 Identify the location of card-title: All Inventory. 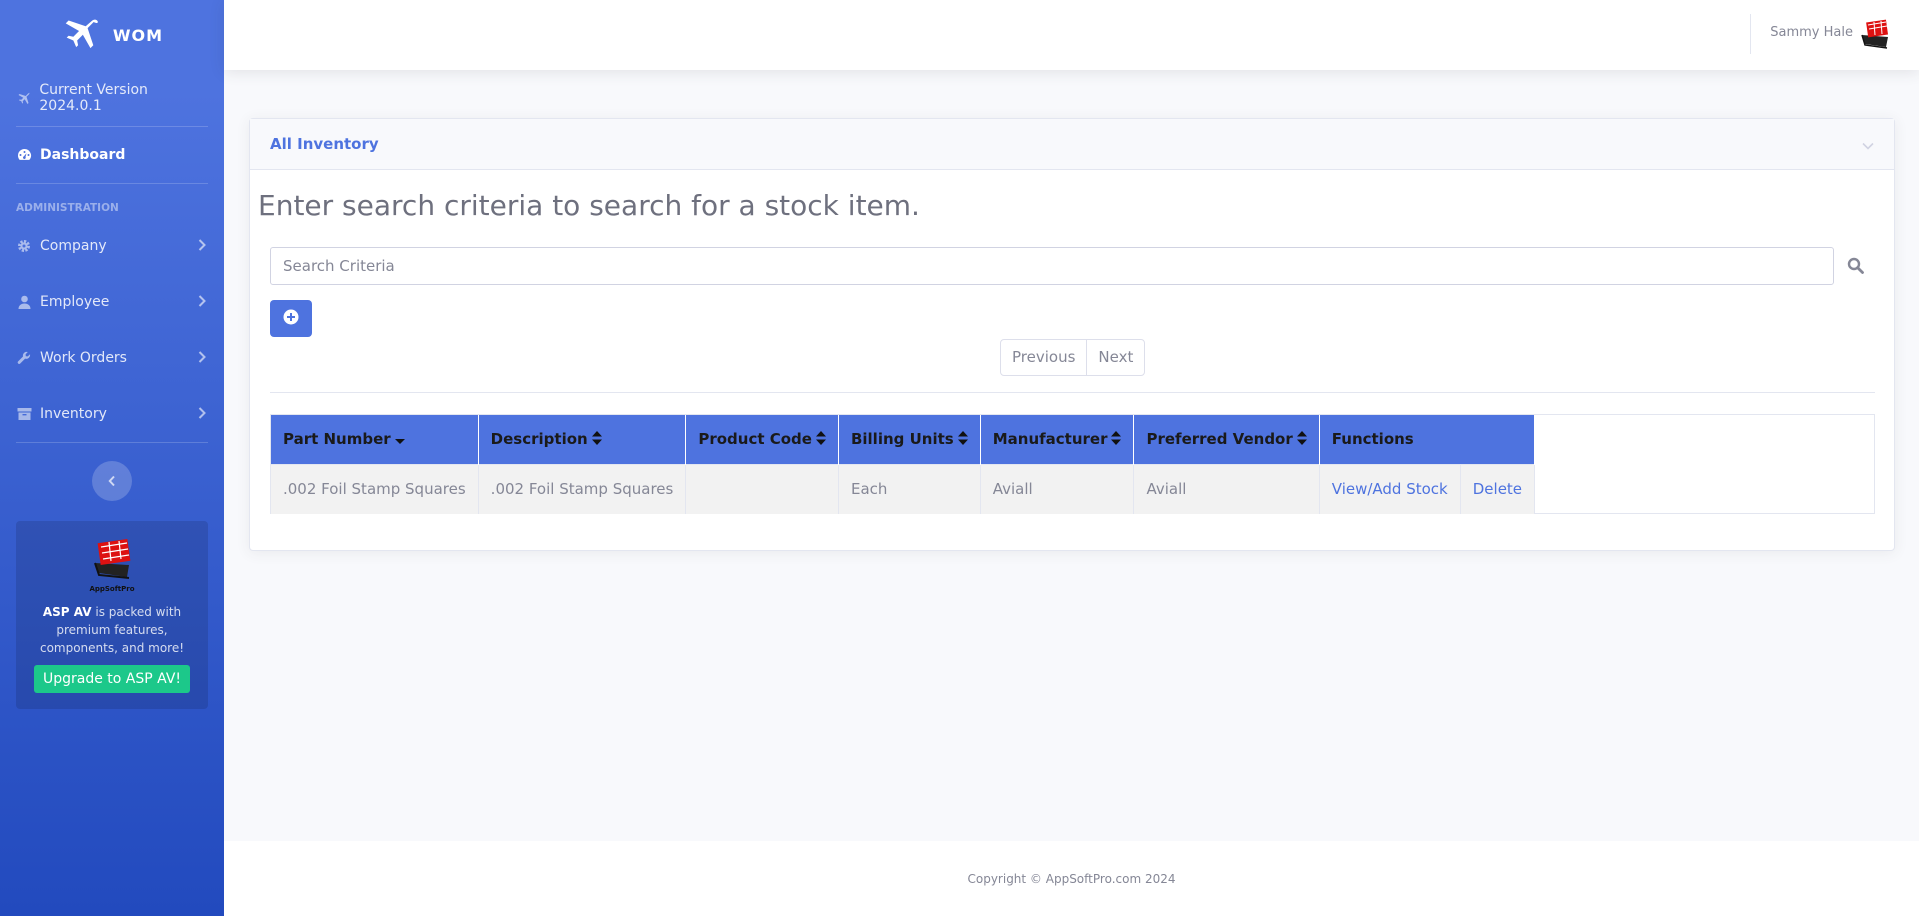
(324, 144).